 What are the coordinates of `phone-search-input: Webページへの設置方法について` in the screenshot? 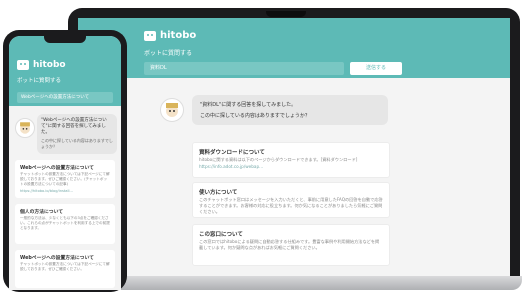 It's located at (65, 97).